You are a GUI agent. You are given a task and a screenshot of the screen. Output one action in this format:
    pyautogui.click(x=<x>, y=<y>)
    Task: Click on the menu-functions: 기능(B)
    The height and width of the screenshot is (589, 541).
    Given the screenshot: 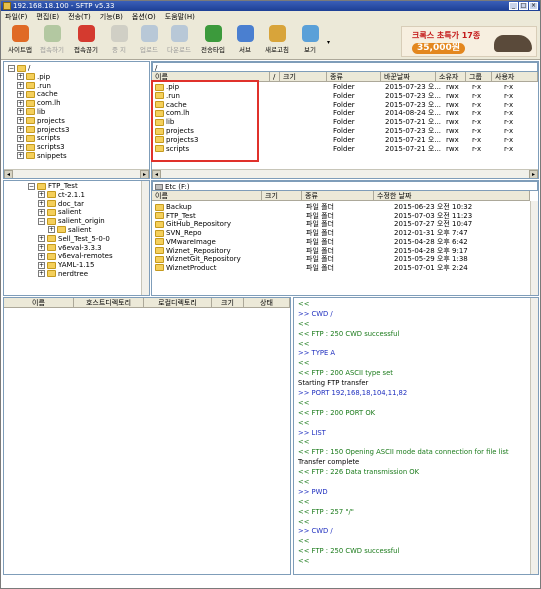 What is the action you would take?
    pyautogui.click(x=111, y=17)
    